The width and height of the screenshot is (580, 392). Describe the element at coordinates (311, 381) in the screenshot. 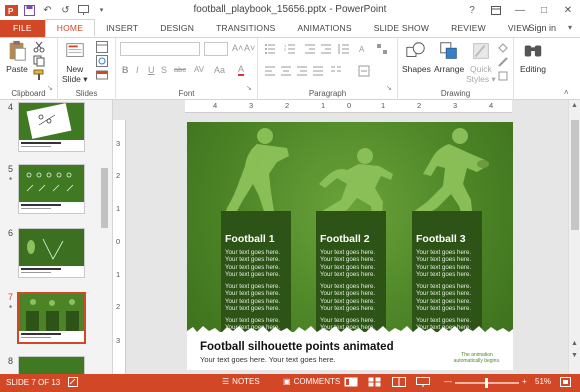

I see `comments-button: ▣ COMMENTS` at that location.